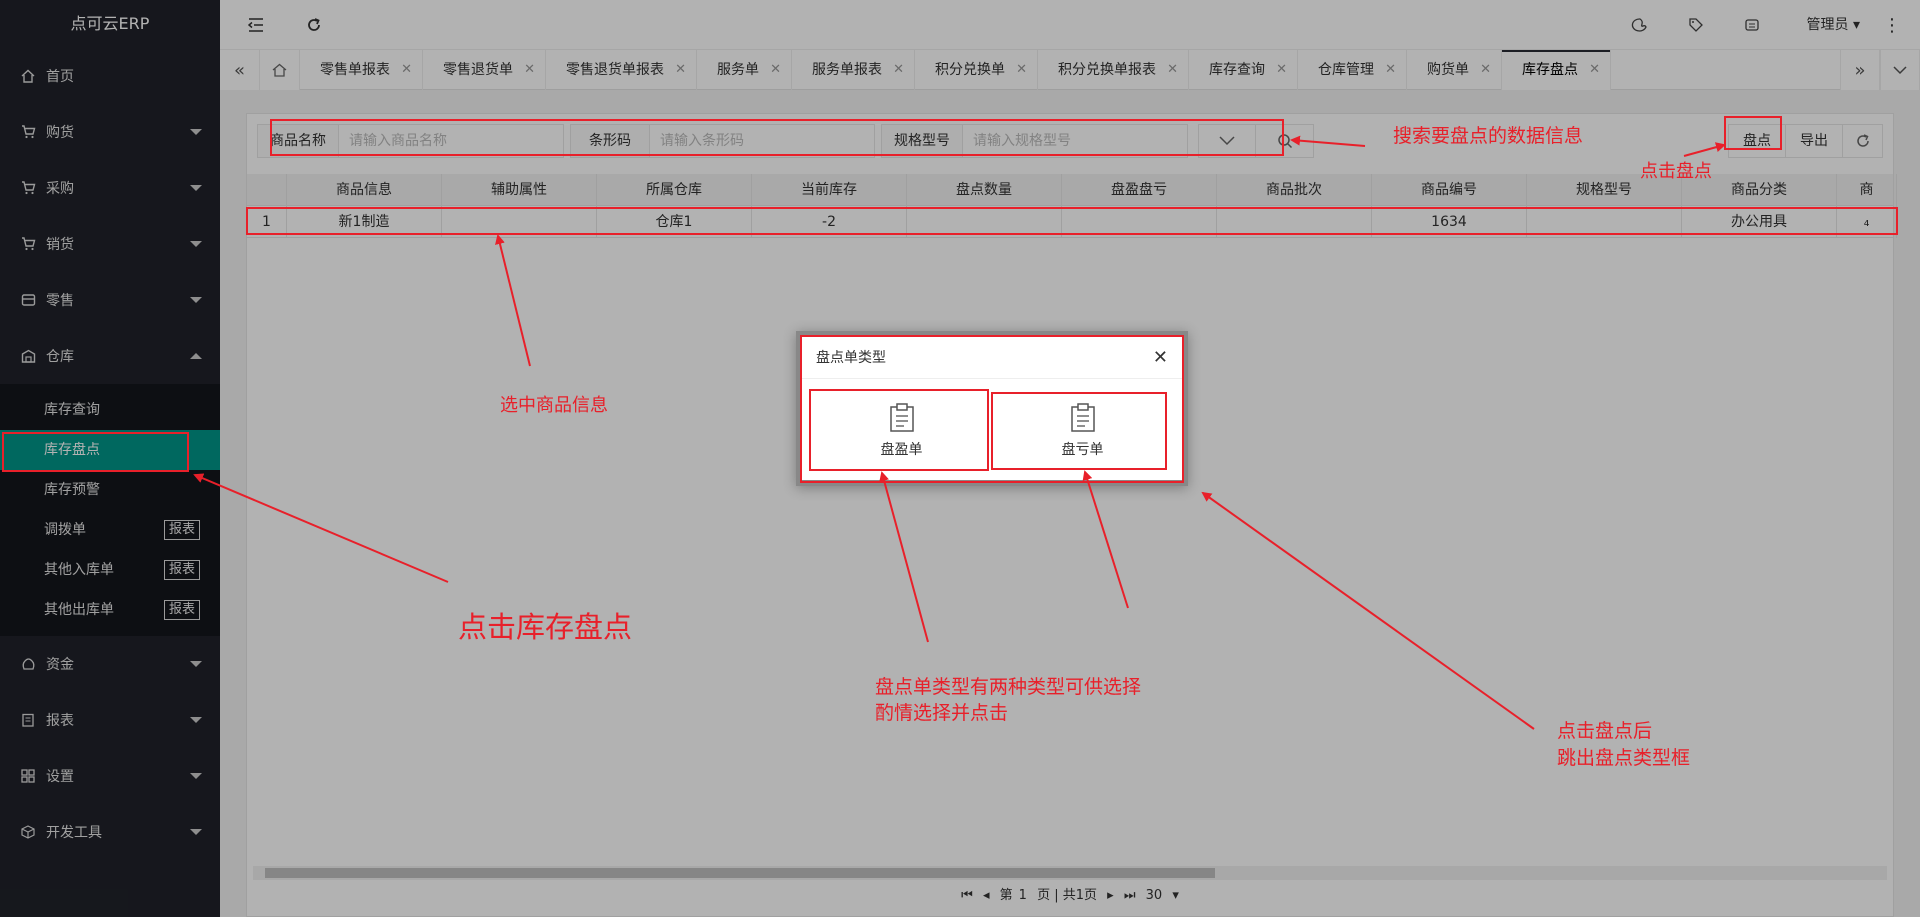 This screenshot has width=1920, height=917. Describe the element at coordinates (899, 430) in the screenshot. I see `annotation-box-surplus` at that location.